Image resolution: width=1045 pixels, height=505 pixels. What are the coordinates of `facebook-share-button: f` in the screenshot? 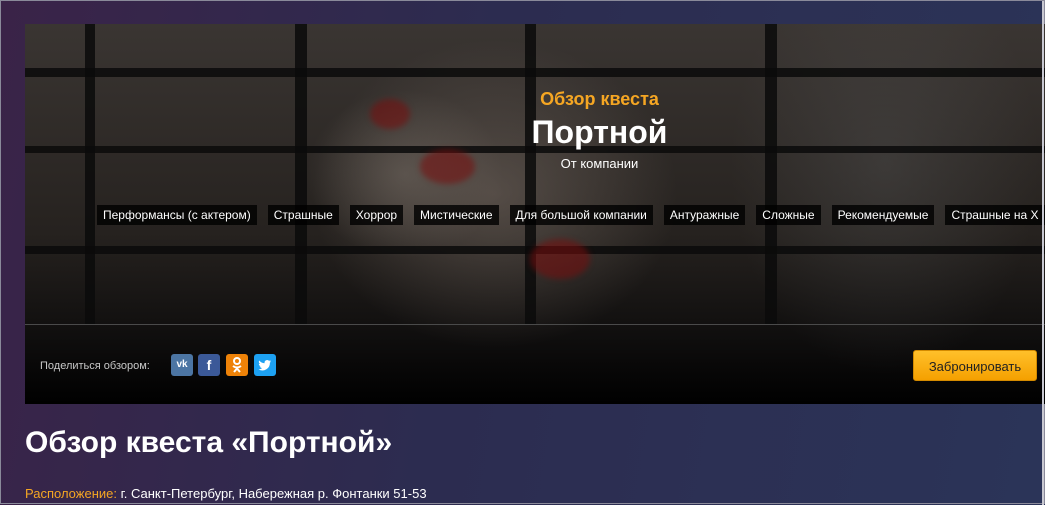 It's located at (209, 365).